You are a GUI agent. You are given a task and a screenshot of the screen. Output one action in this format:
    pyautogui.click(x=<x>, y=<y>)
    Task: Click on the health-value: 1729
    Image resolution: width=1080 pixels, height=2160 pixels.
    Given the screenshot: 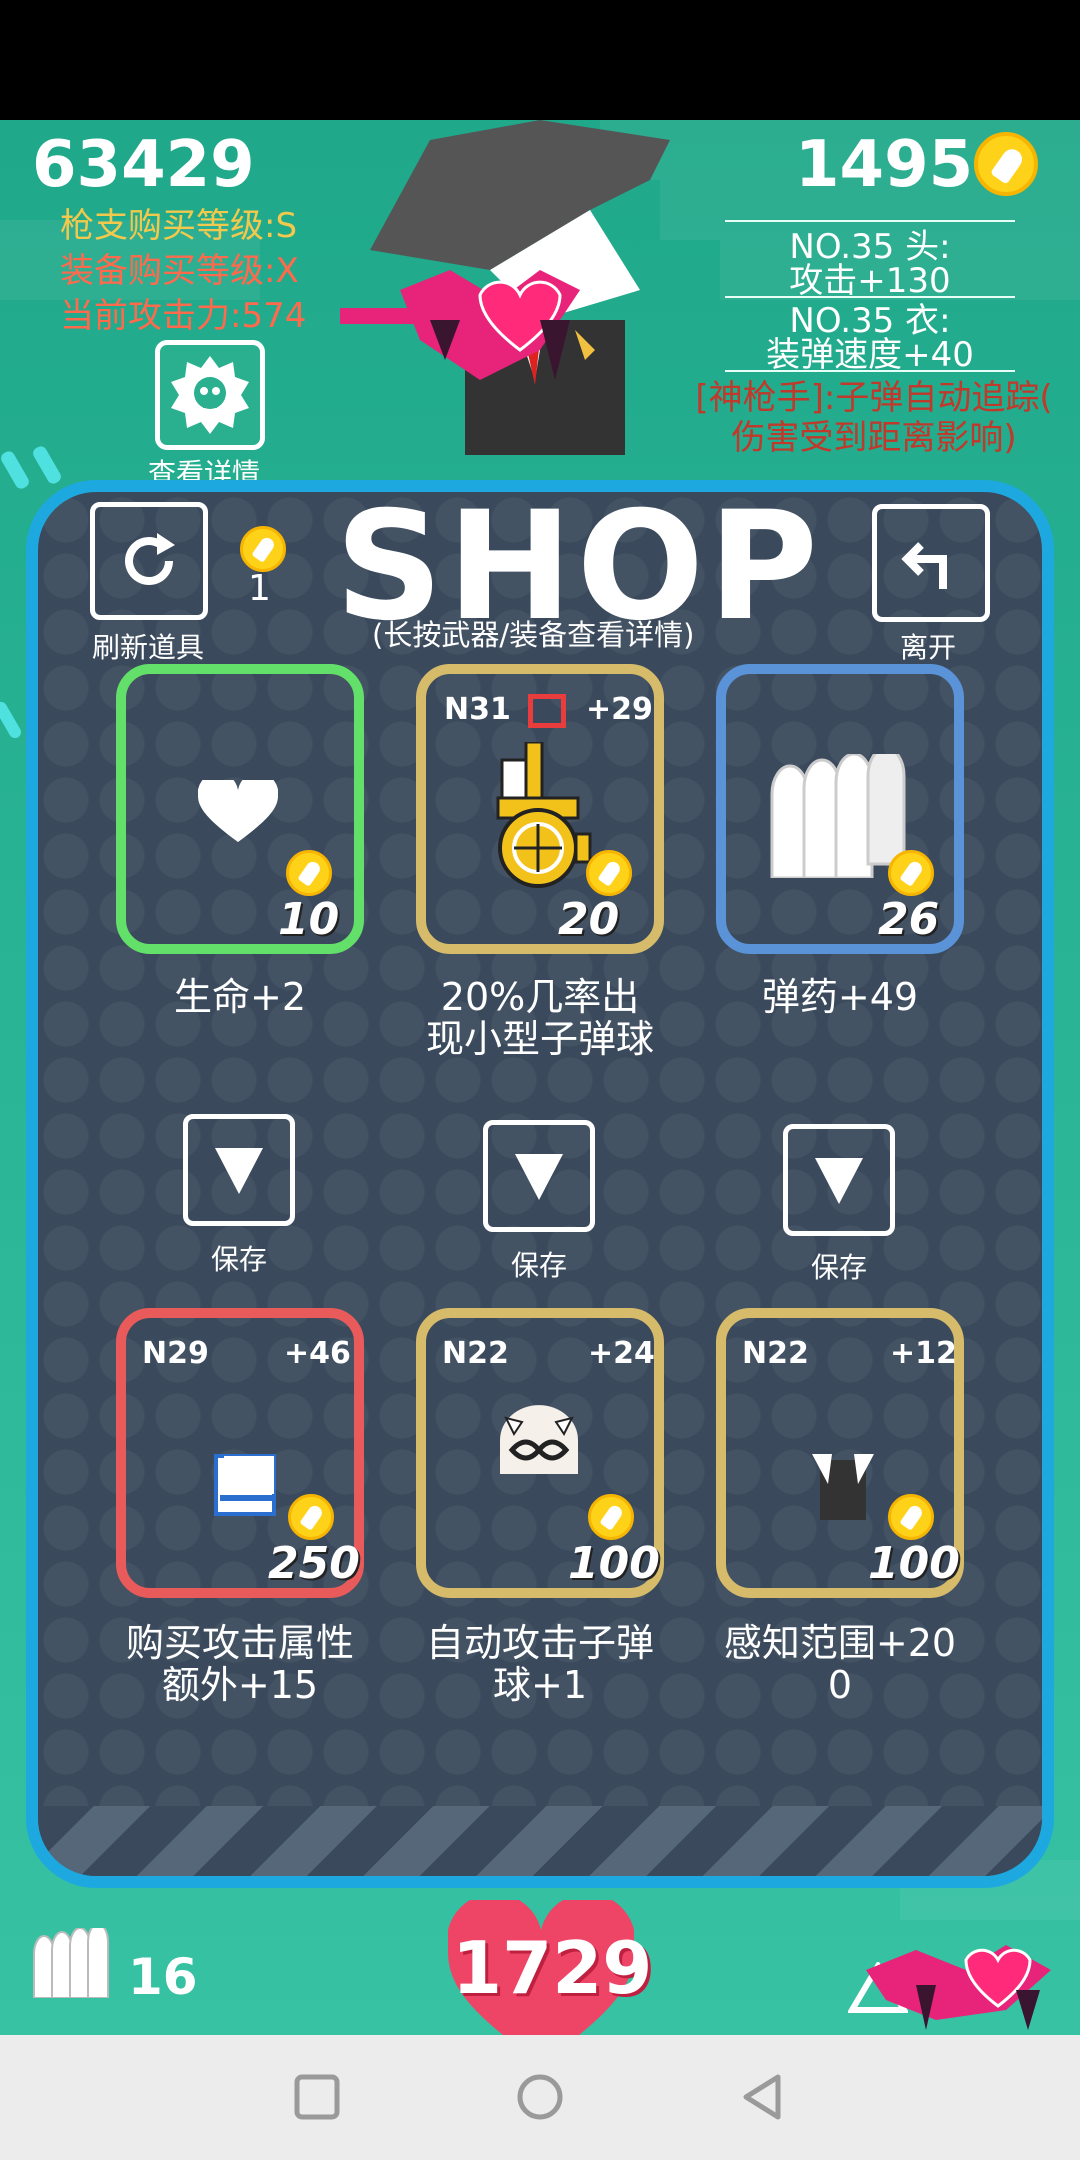 What is the action you would take?
    pyautogui.click(x=552, y=1968)
    